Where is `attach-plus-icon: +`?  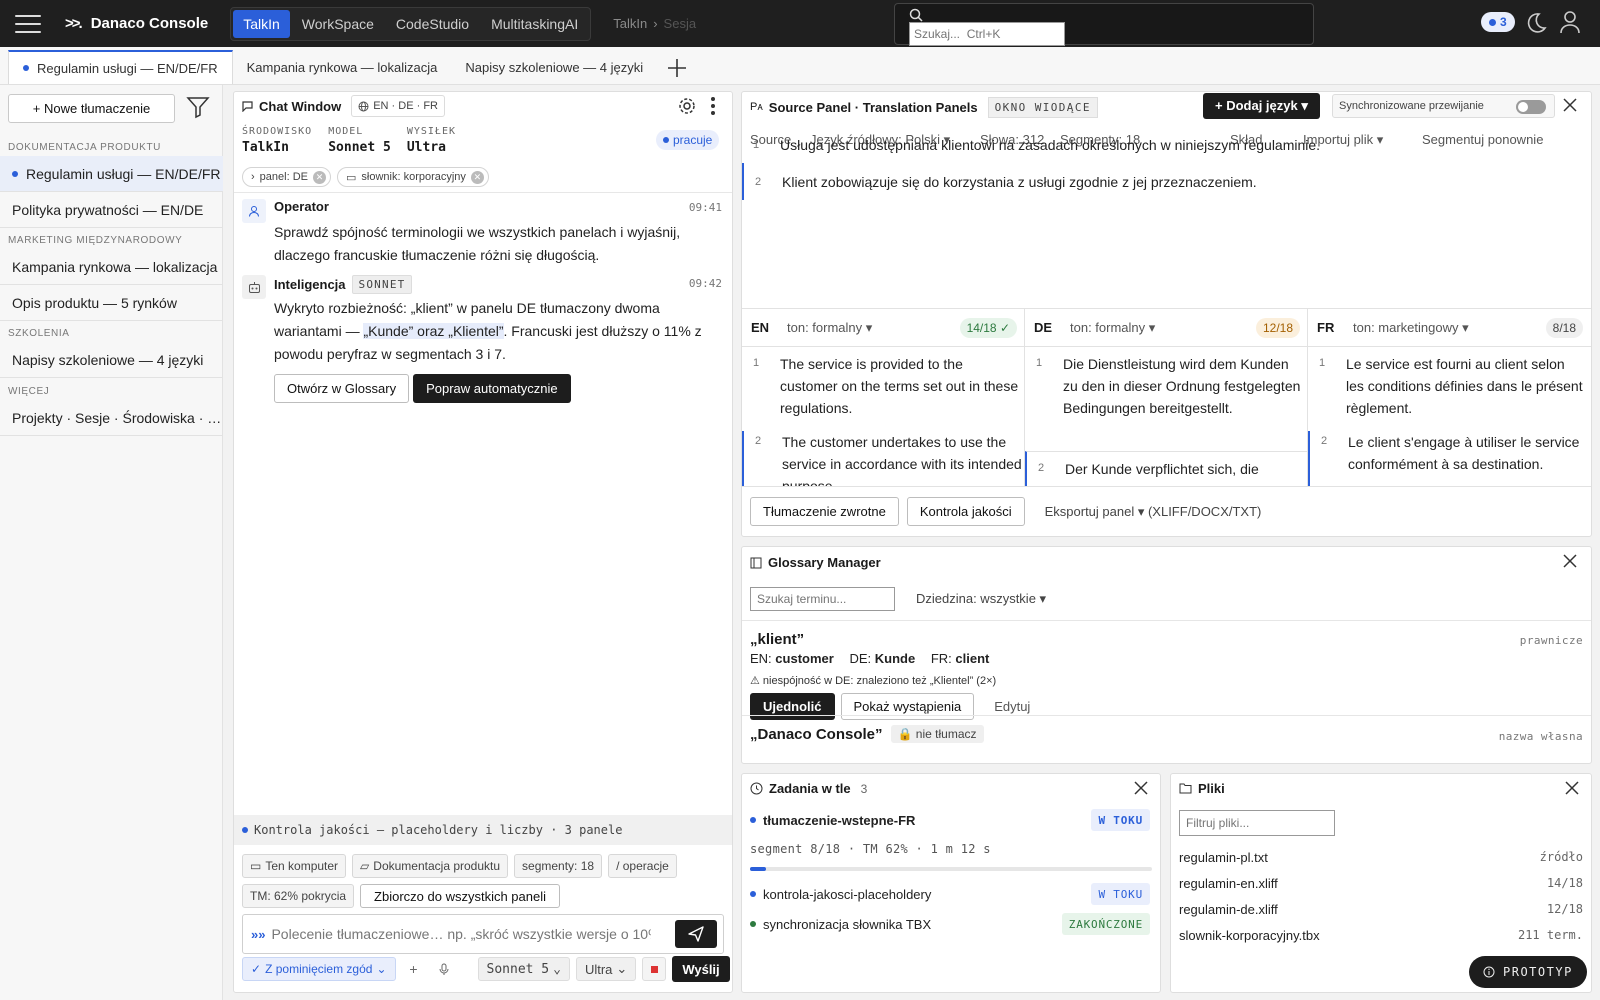 attach-plus-icon: + is located at coordinates (414, 969).